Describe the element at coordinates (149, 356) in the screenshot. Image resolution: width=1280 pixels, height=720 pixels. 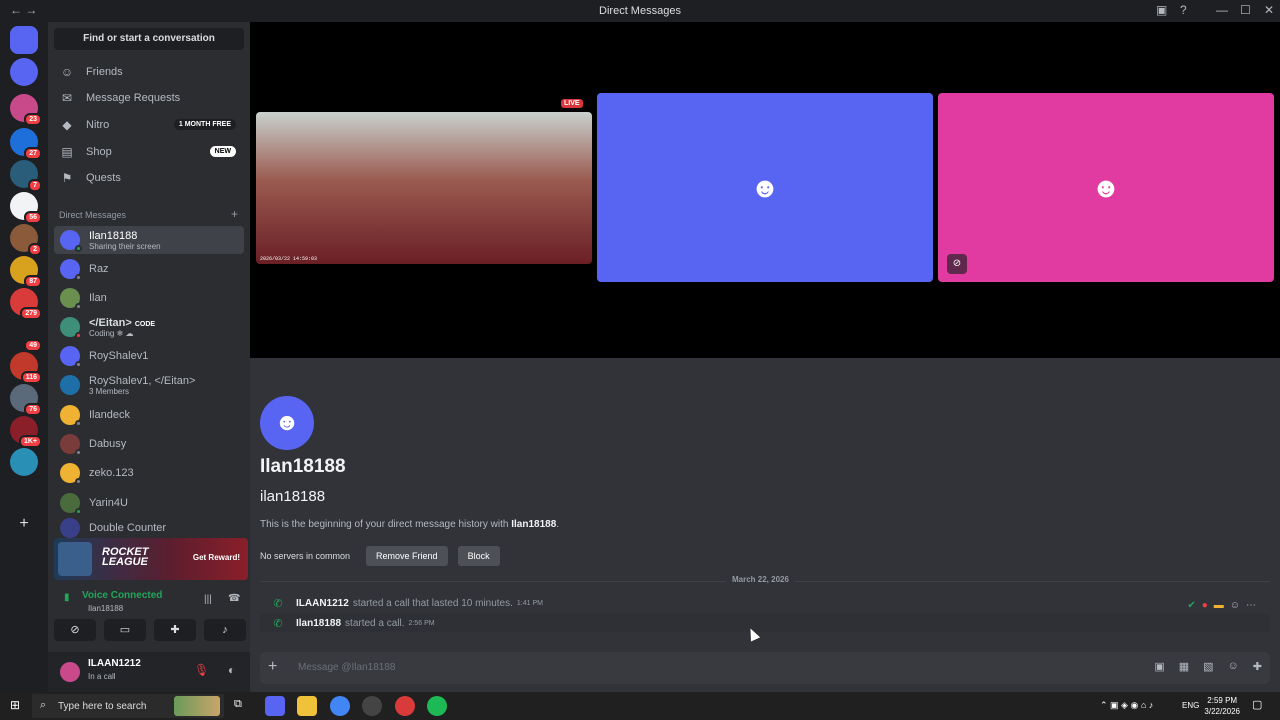
I see `dm-item-royshalev1: RoyShalev1` at that location.